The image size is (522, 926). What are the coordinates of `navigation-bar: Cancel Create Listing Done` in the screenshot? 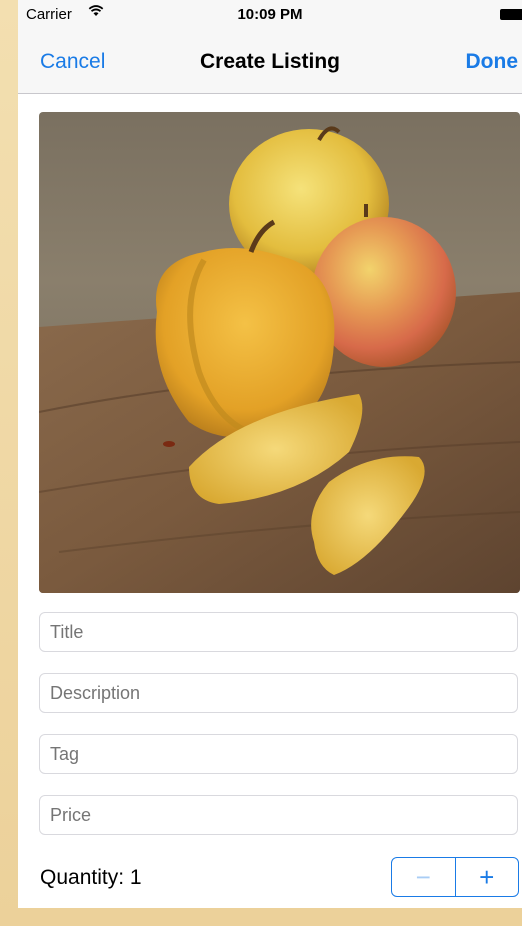 It's located at (270, 61).